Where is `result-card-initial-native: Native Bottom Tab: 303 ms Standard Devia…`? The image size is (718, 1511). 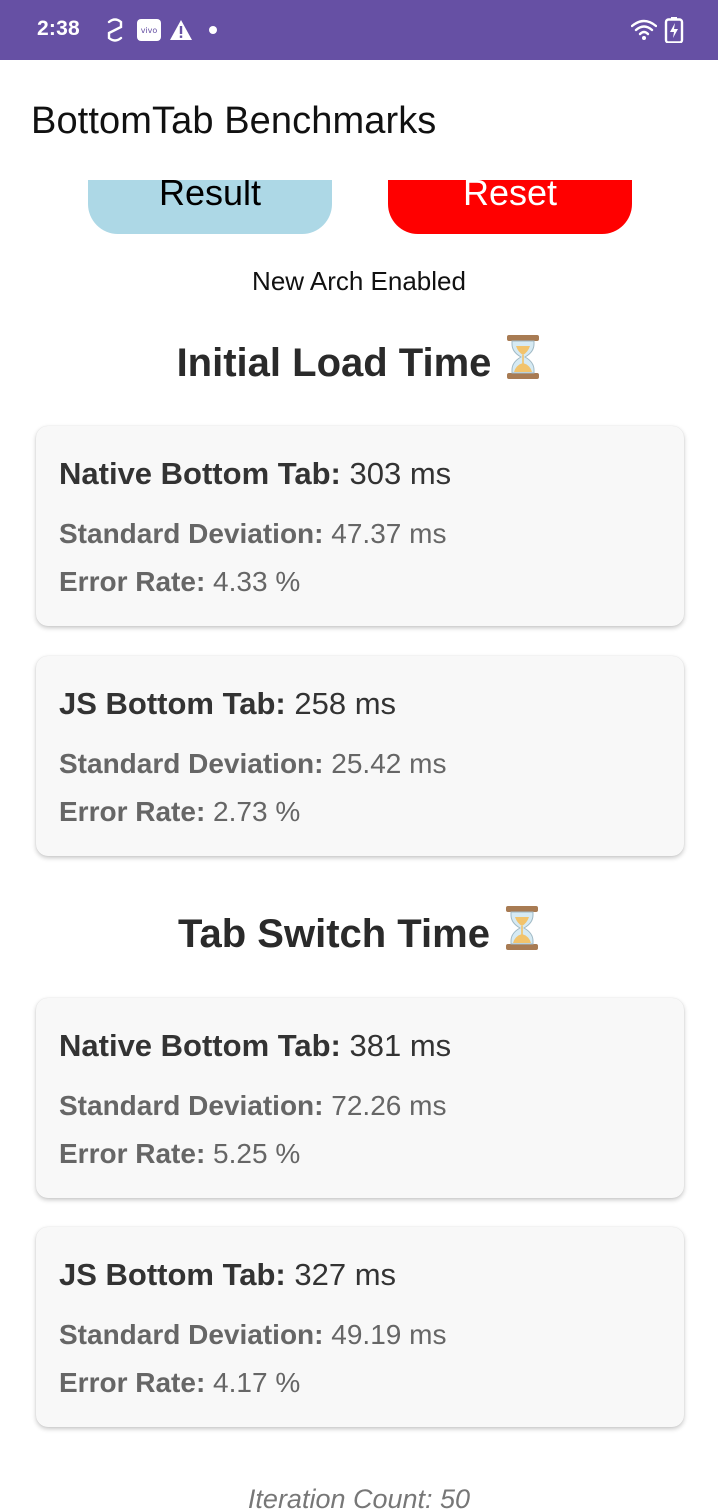
result-card-initial-native: Native Bottom Tab: 303 ms Standard Devia… is located at coordinates (360, 526).